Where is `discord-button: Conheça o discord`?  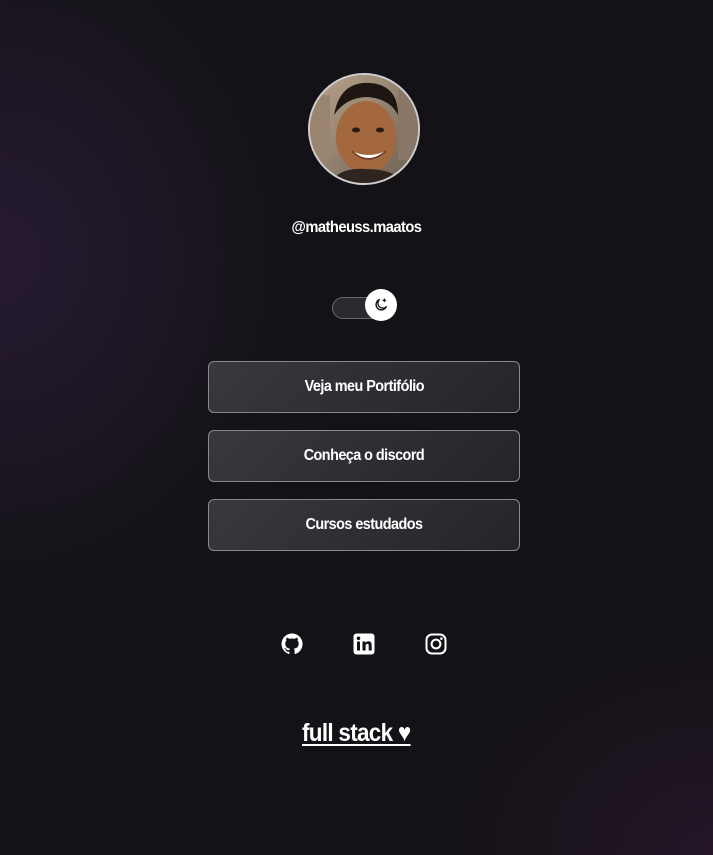
discord-button: Conheça o discord is located at coordinates (364, 456).